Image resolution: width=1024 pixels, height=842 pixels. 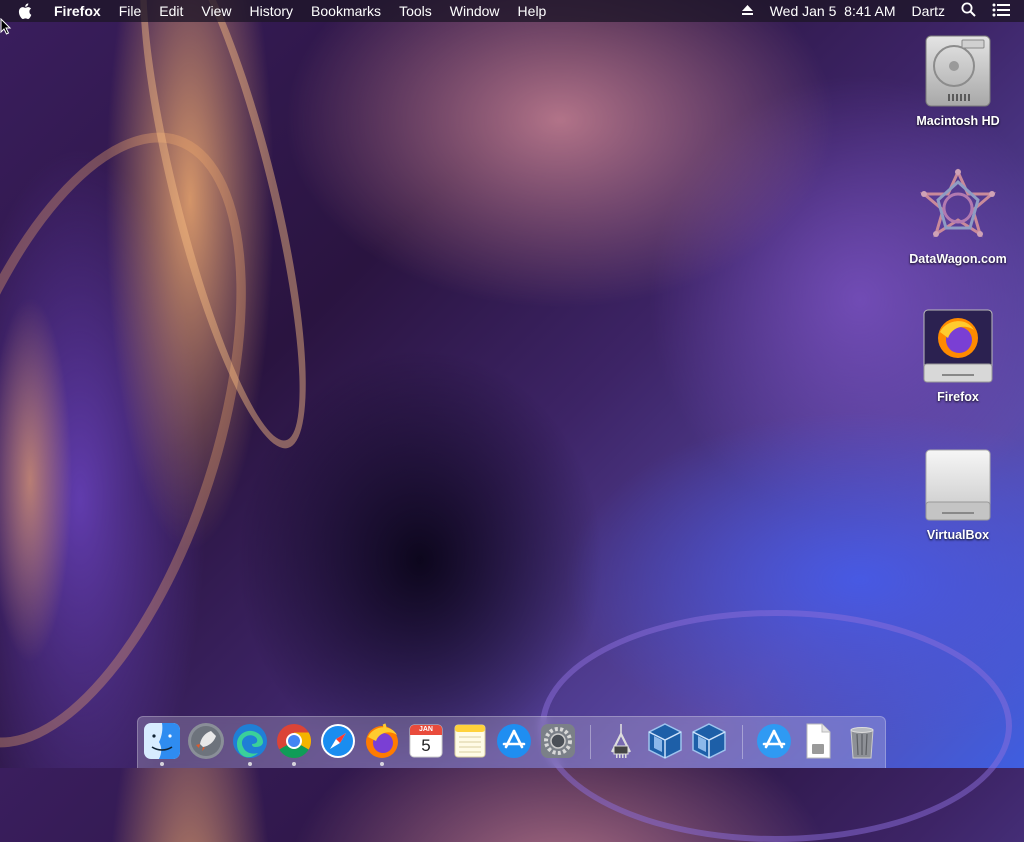 I want to click on mouse-cursor-icon, so click(x=6, y=29).